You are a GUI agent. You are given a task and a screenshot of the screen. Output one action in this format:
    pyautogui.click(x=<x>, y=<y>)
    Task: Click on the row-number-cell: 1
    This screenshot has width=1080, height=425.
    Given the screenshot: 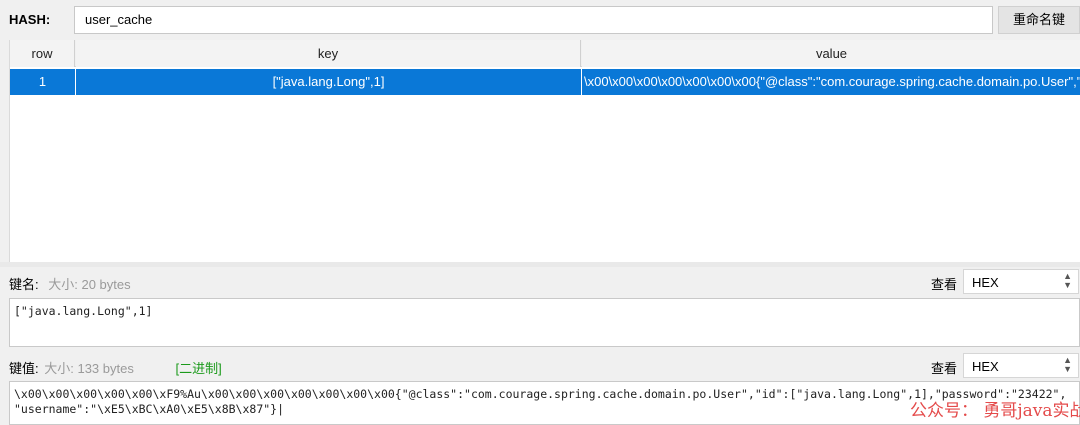 What is the action you would take?
    pyautogui.click(x=42, y=82)
    